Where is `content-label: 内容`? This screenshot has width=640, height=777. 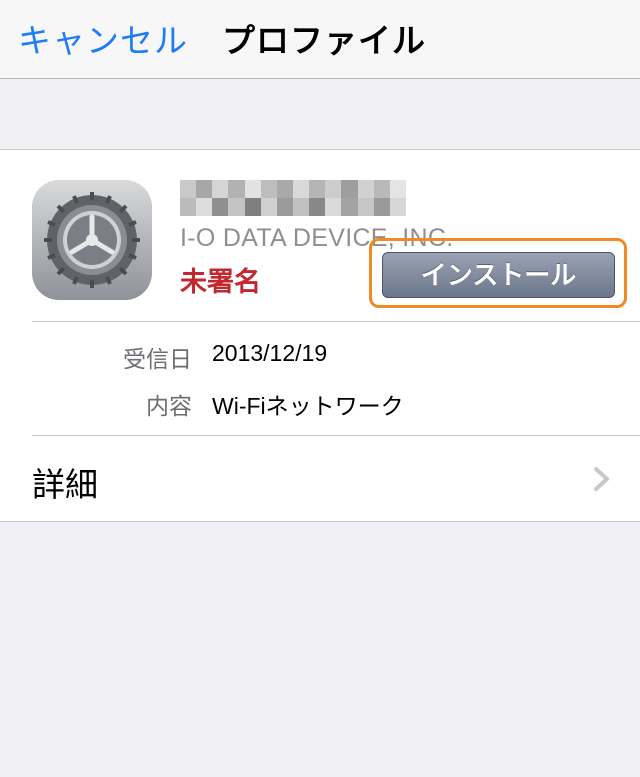
content-label: 内容 is located at coordinates (169, 407).